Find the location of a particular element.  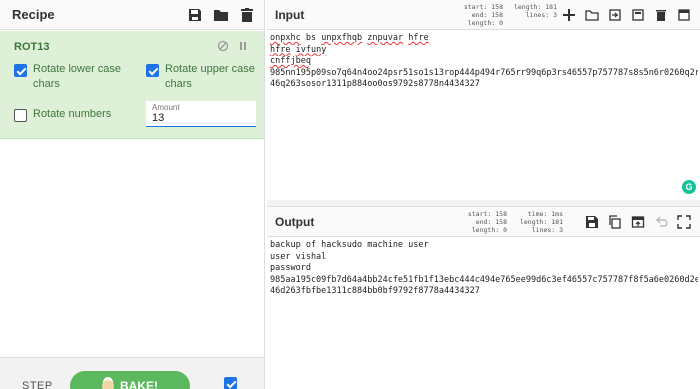

output-line: user vishal is located at coordinates (298, 256).